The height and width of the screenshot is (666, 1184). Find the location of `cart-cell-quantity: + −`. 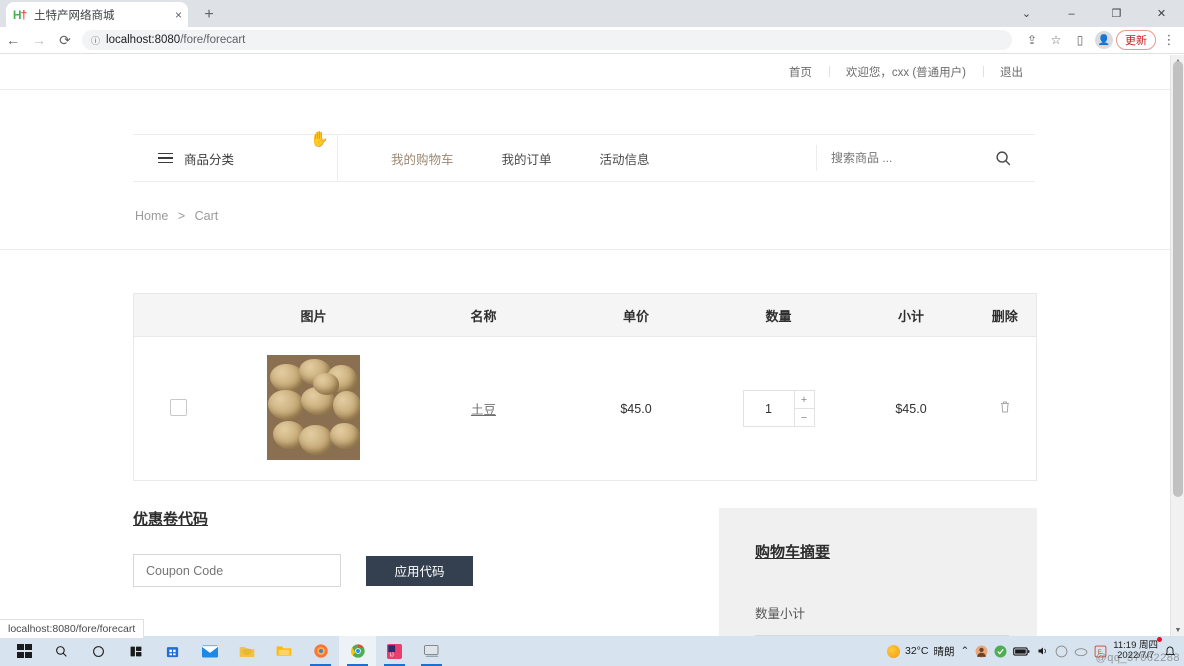

cart-cell-quantity: + − is located at coordinates (779, 409).